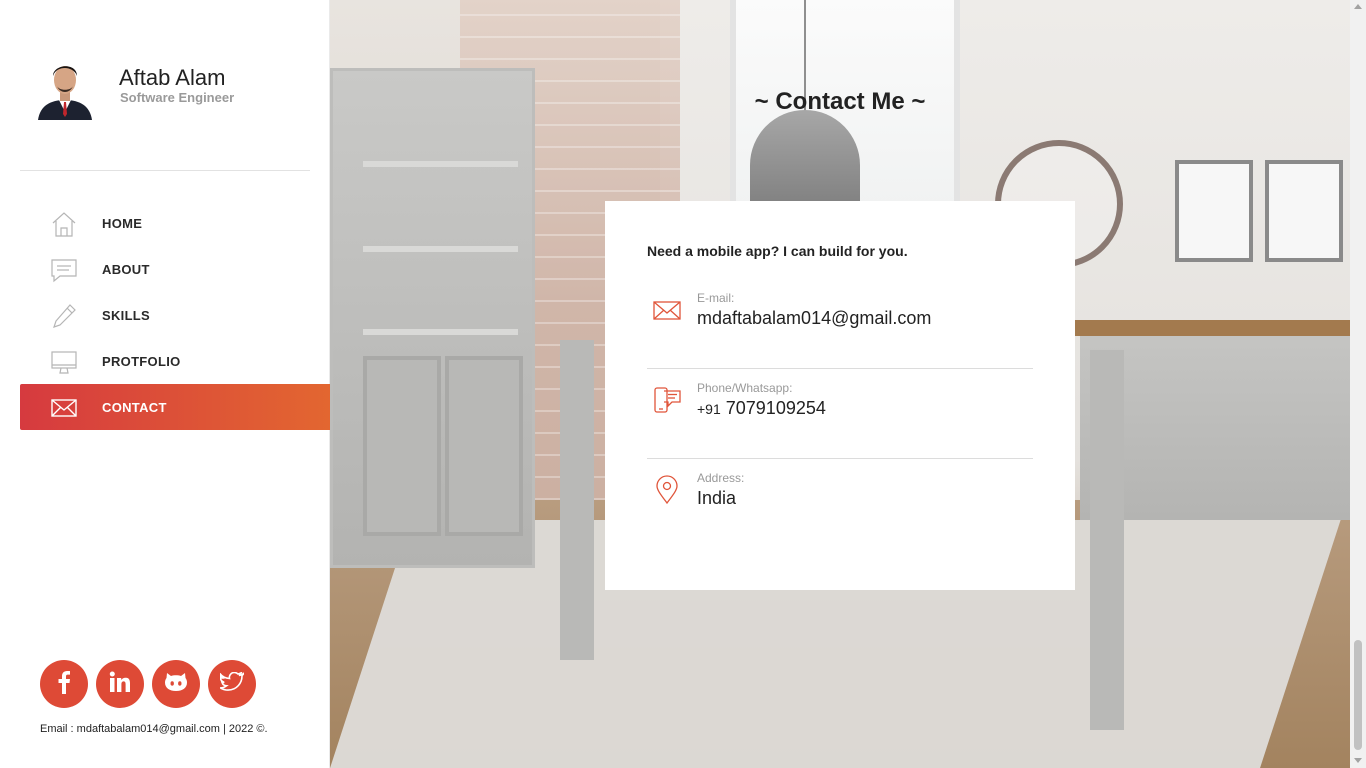 Image resolution: width=1366 pixels, height=768 pixels. Describe the element at coordinates (1358, 695) in the screenshot. I see `scrollbar-thumb` at that location.